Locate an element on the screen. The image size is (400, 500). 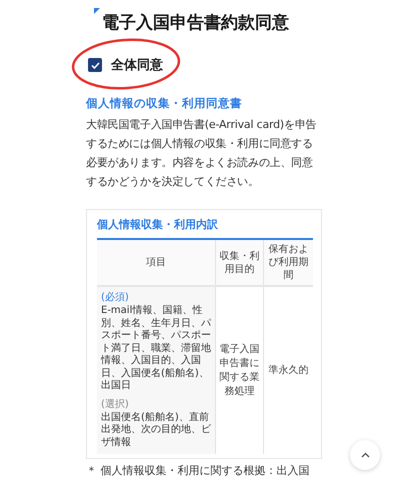
checkmark-icon is located at coordinates (95, 65).